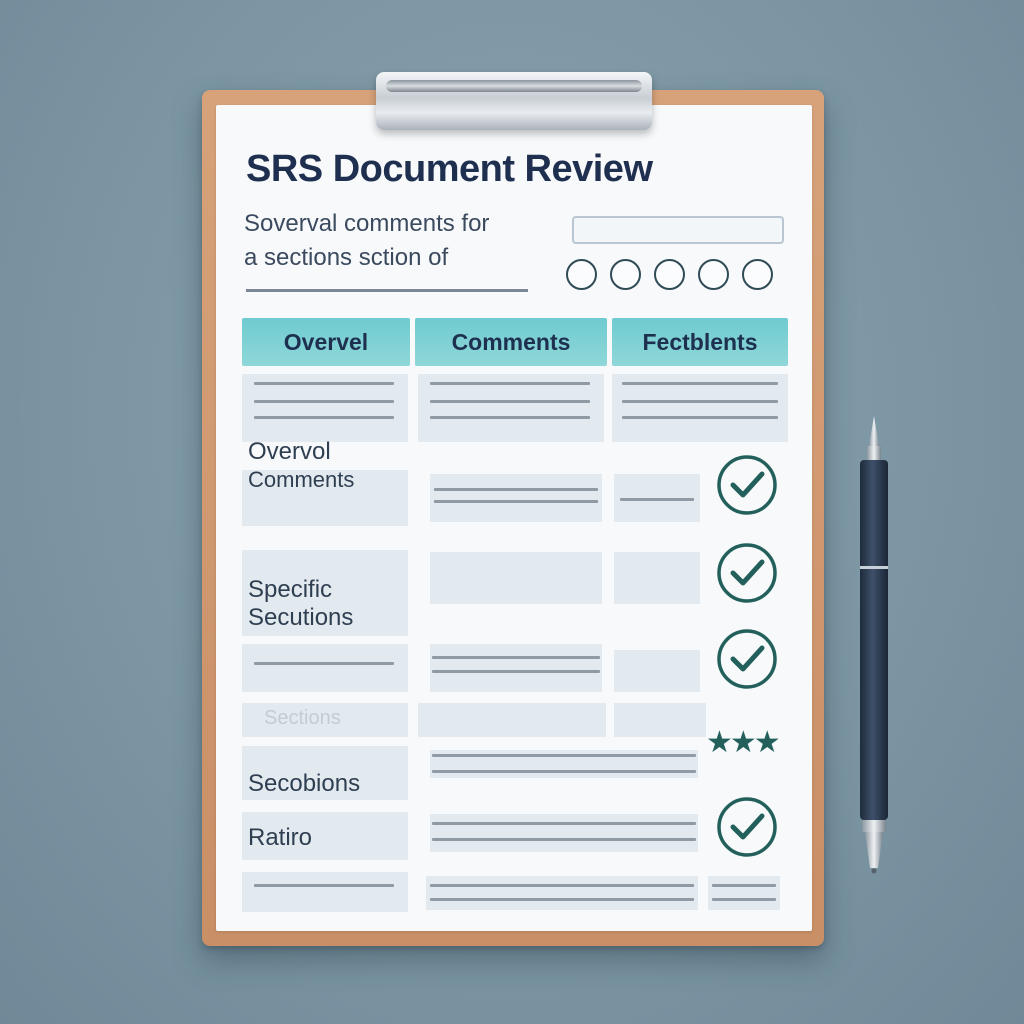 The width and height of the screenshot is (1024, 1024). I want to click on comment-input-field, so click(678, 230).